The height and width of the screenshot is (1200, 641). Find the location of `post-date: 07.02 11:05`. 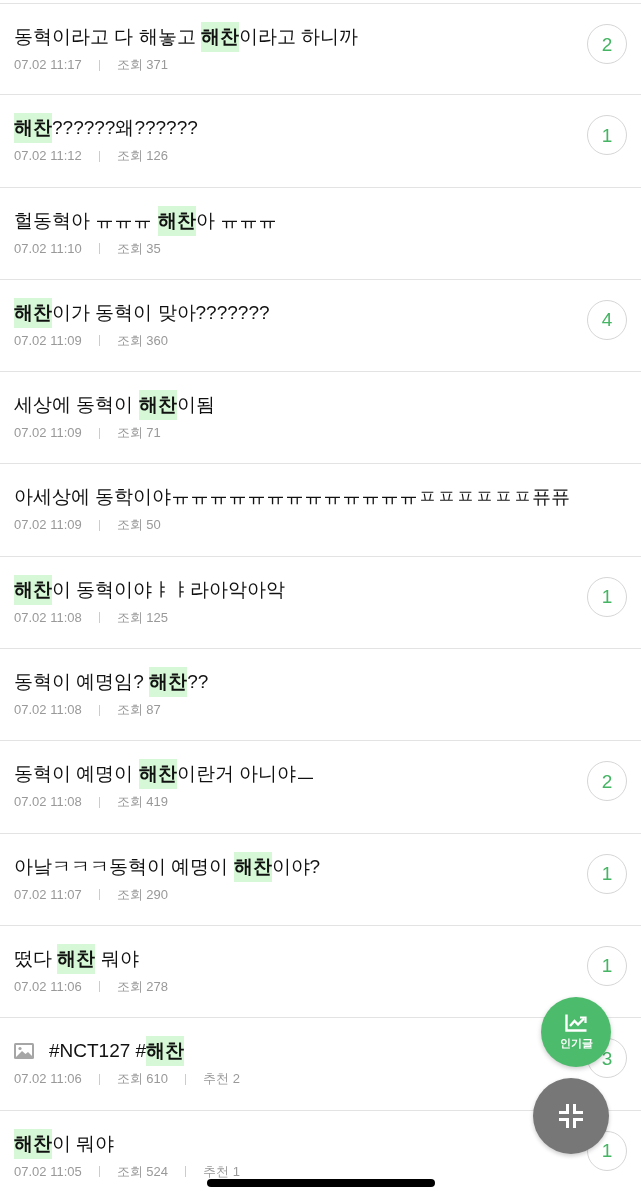

post-date: 07.02 11:05 is located at coordinates (48, 1171).